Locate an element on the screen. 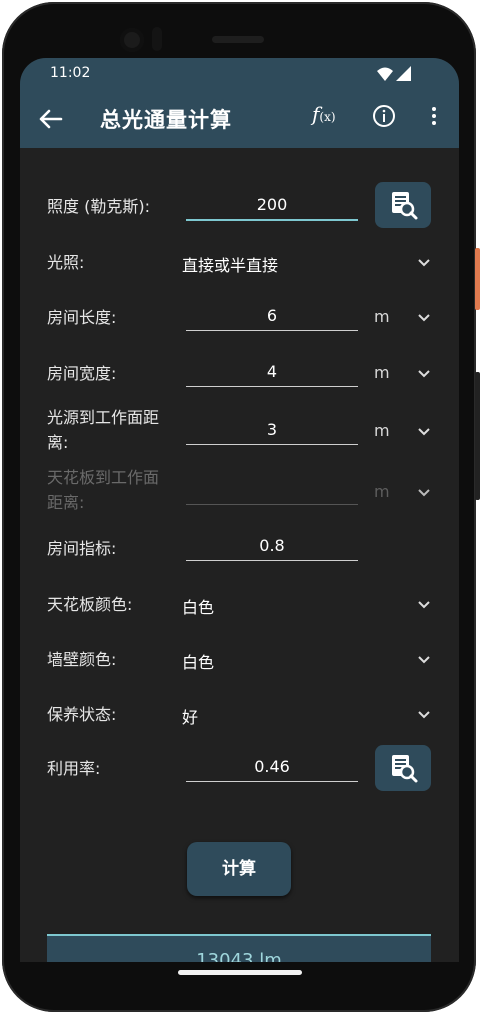 Image resolution: width=480 pixels, height=1016 pixels. room-width-label: 房间宽度: is located at coordinates (82, 373).